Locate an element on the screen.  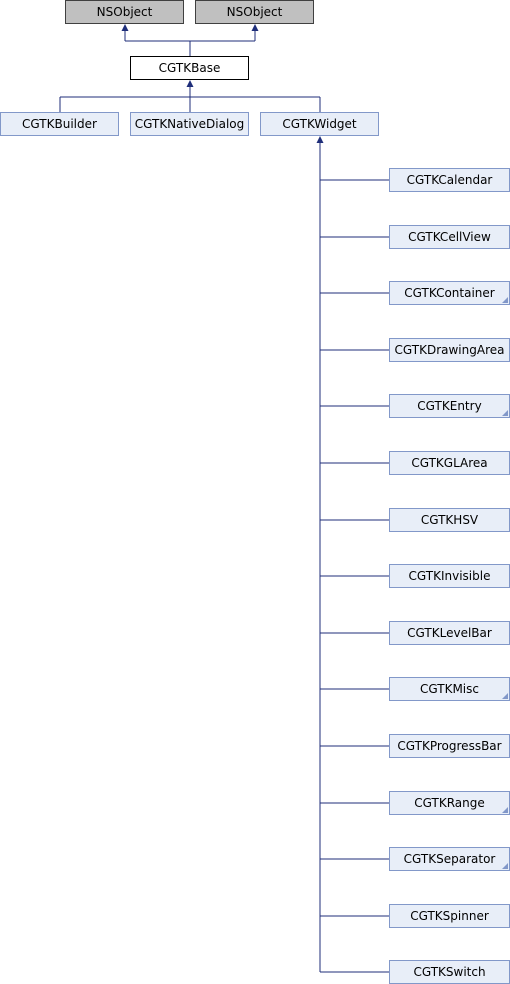
cgtkbase-node: CGTKBase is located at coordinates (189, 68).